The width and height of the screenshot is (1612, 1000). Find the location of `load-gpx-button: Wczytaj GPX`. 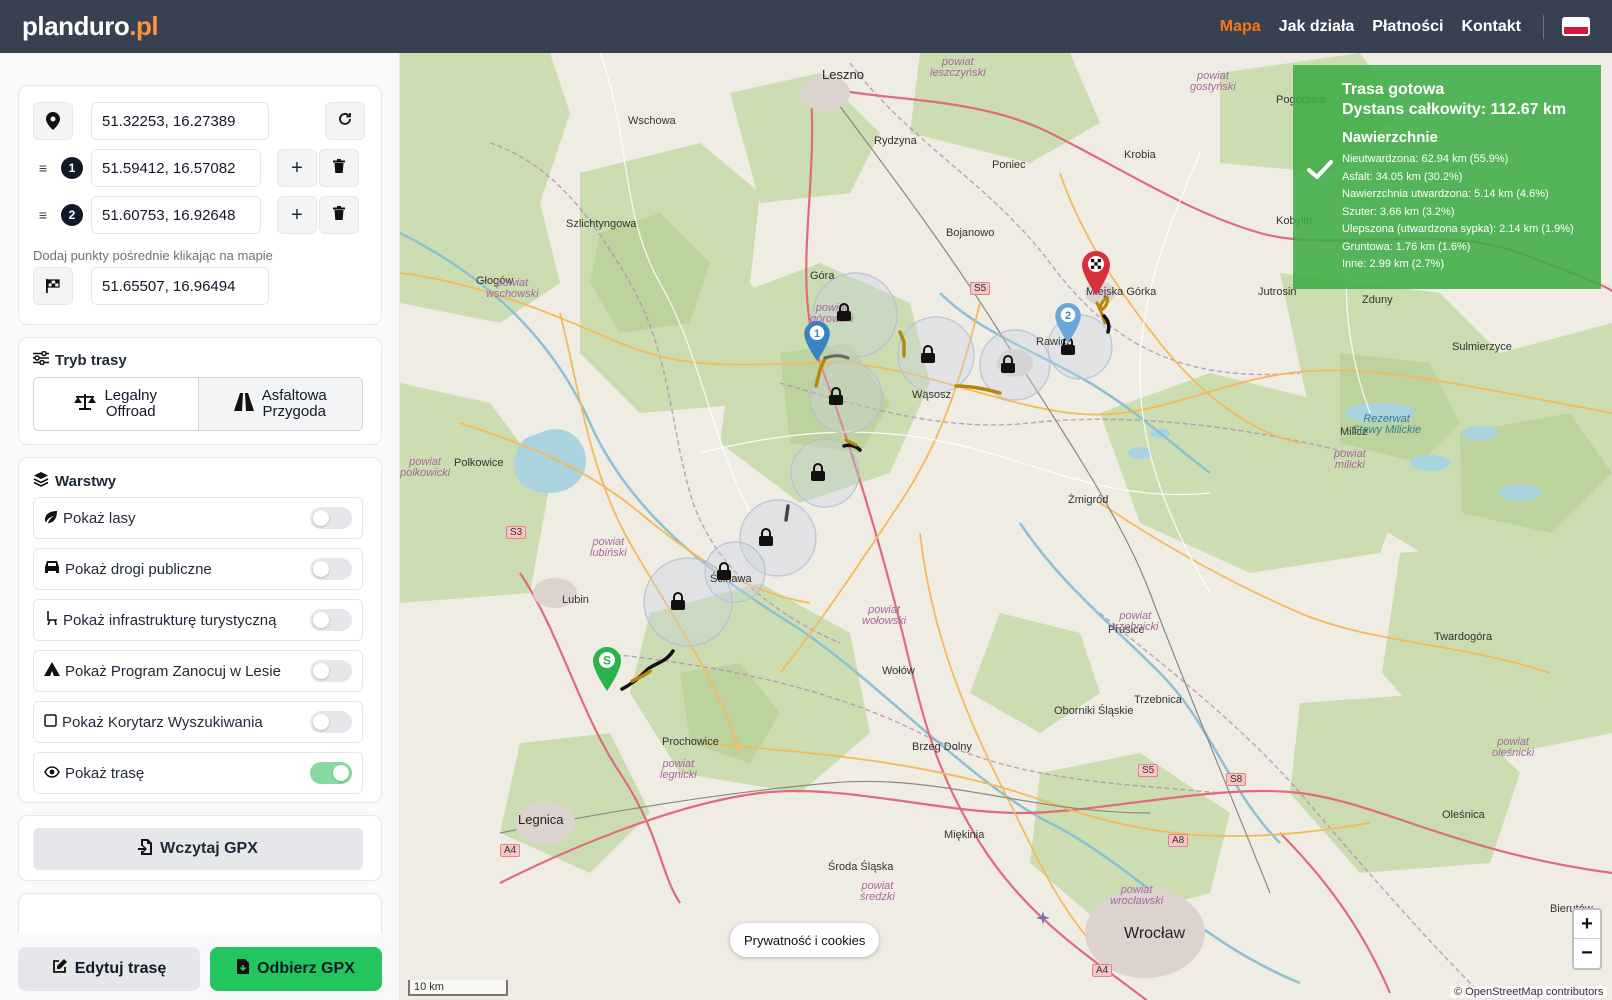

load-gpx-button: Wczytaj GPX is located at coordinates (198, 849).